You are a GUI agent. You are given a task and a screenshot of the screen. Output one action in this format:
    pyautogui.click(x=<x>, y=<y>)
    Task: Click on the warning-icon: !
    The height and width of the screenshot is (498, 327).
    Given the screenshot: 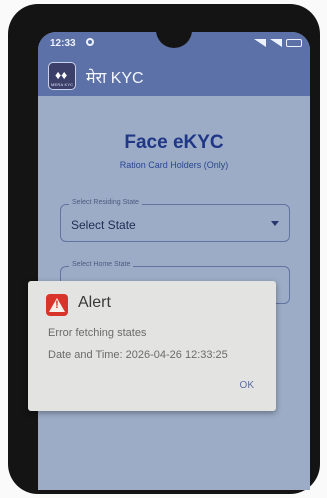 What is the action you would take?
    pyautogui.click(x=57, y=305)
    